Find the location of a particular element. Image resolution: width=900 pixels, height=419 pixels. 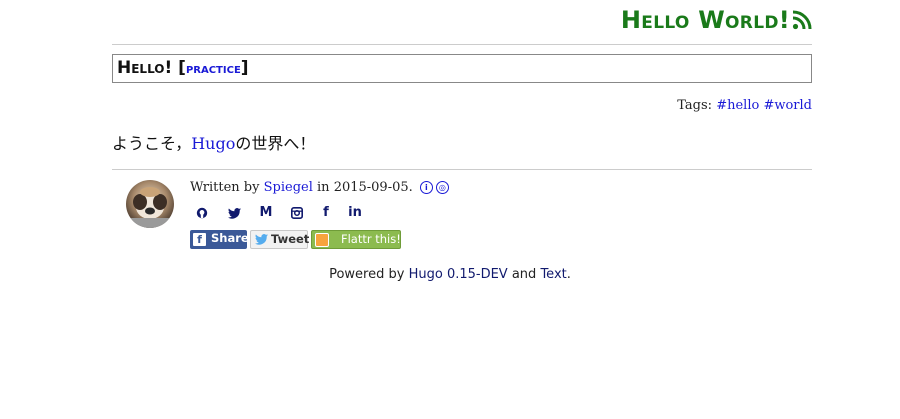

hugo-content-link: Hugo is located at coordinates (213, 143).